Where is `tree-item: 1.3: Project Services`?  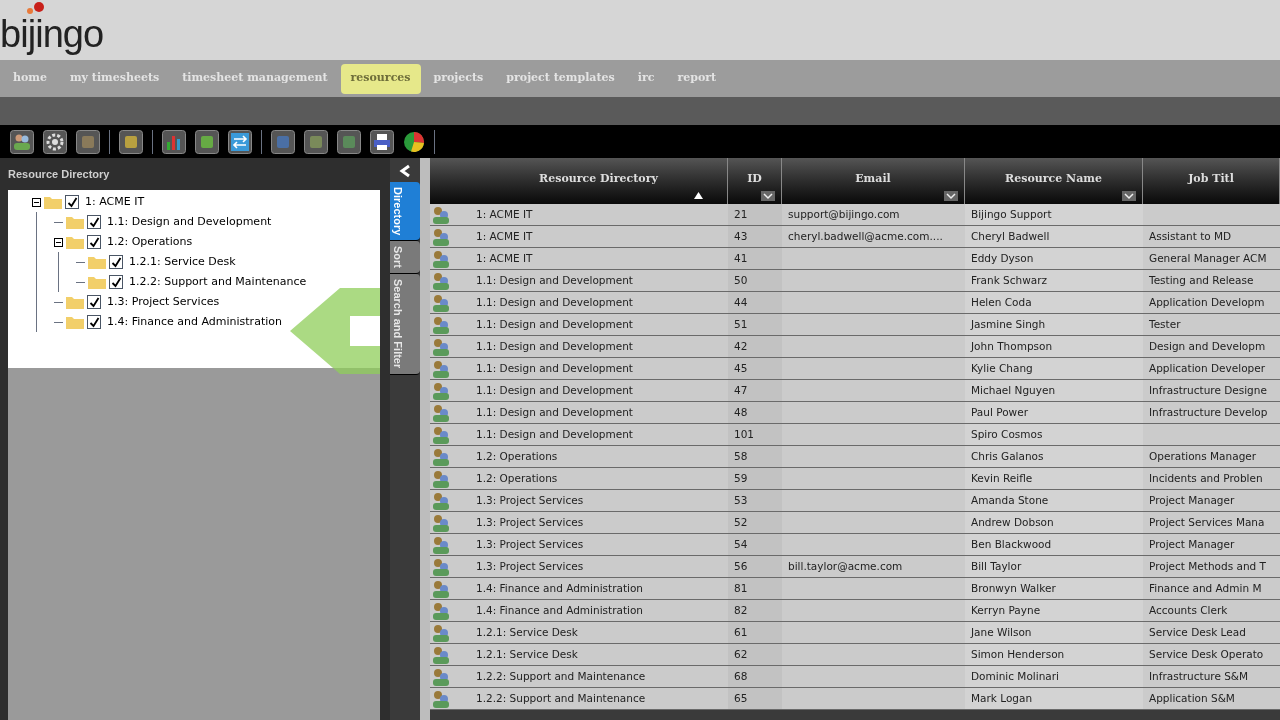 tree-item: 1.3: Project Services is located at coordinates (163, 302).